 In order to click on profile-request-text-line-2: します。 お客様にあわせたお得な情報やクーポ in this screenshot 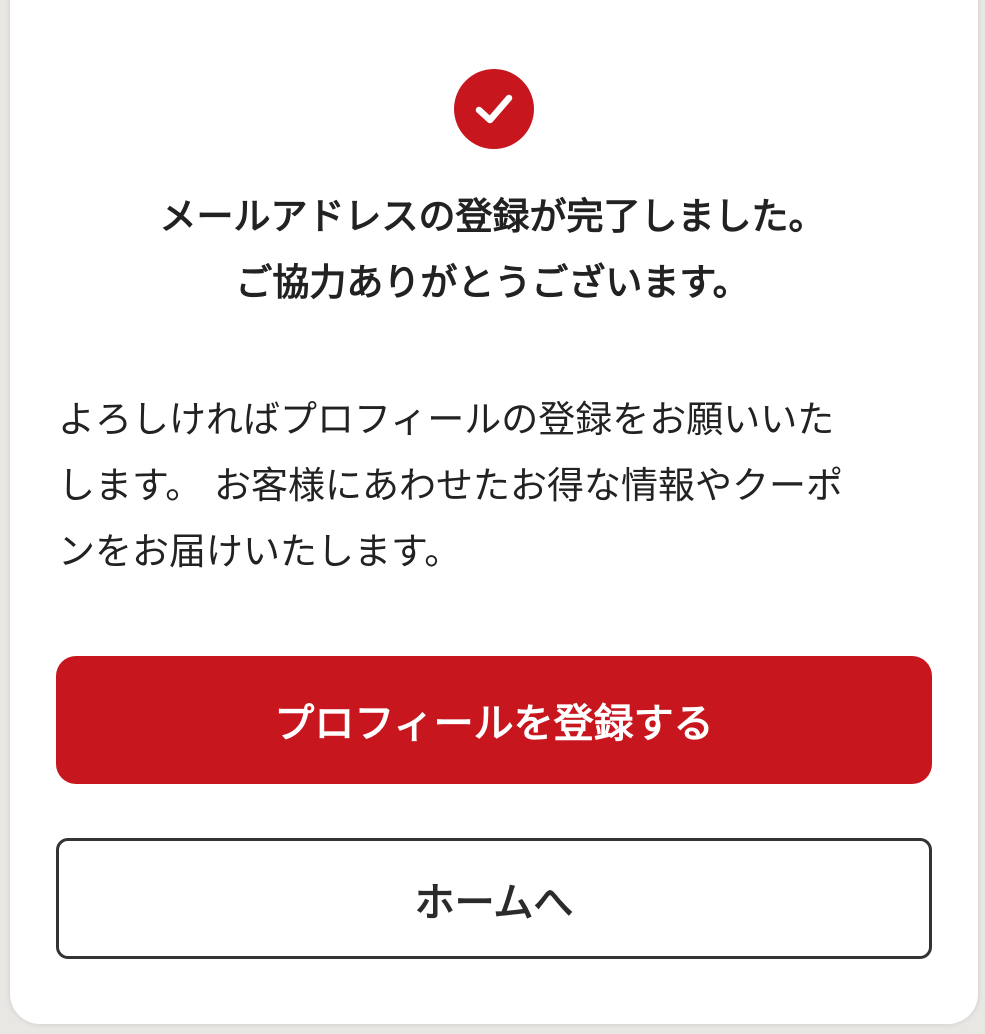, I will do `click(451, 485)`.